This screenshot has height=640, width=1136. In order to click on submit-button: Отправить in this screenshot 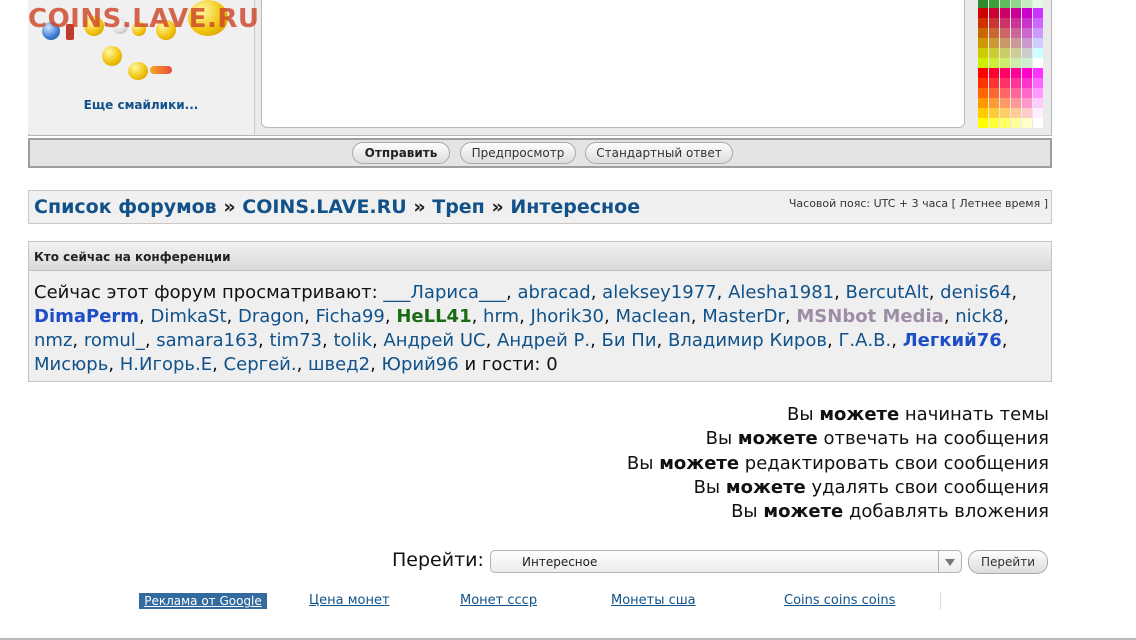, I will do `click(401, 153)`.